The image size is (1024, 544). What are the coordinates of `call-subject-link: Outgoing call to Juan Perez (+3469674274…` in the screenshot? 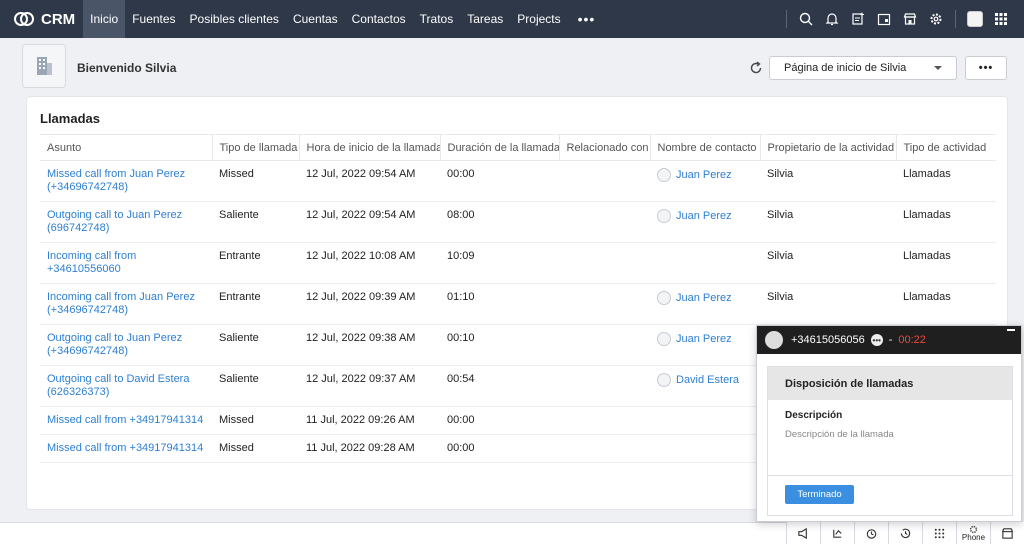 It's located at (126, 345).